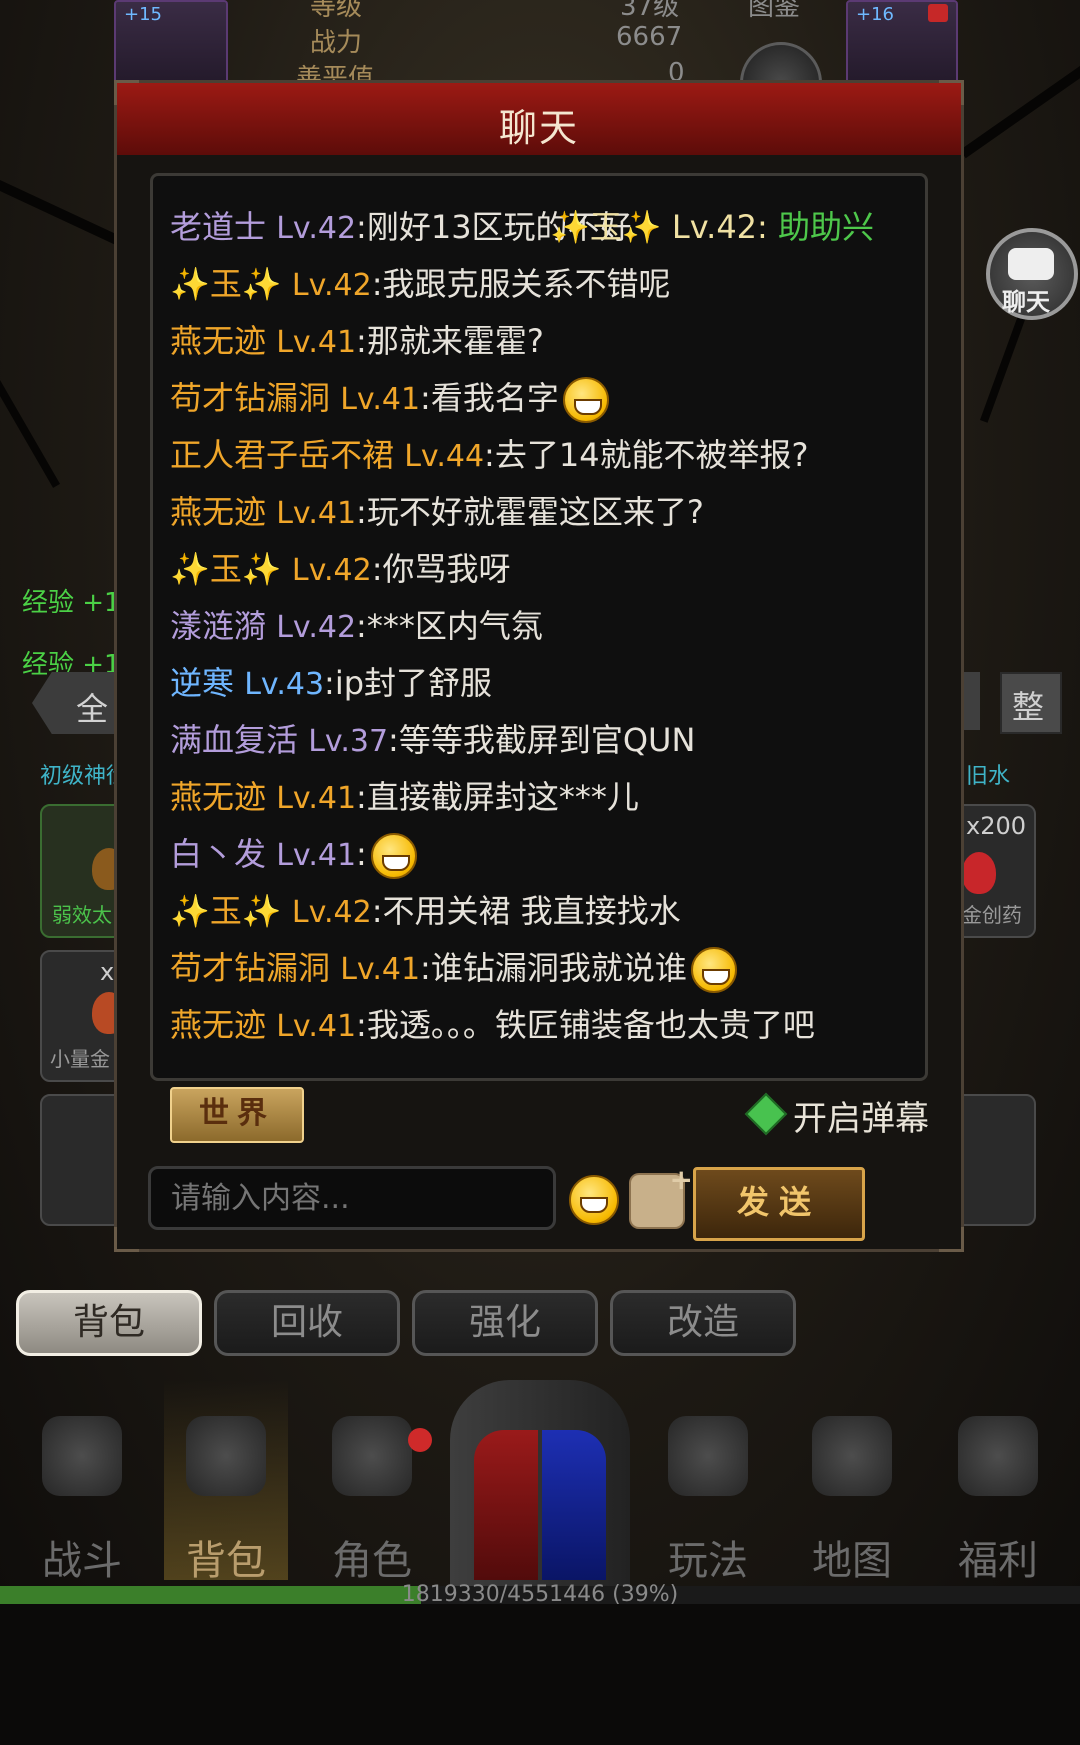 The image size is (1080, 1745). What do you see at coordinates (307, 1323) in the screenshot?
I see `tab-recycle: 回收` at bounding box center [307, 1323].